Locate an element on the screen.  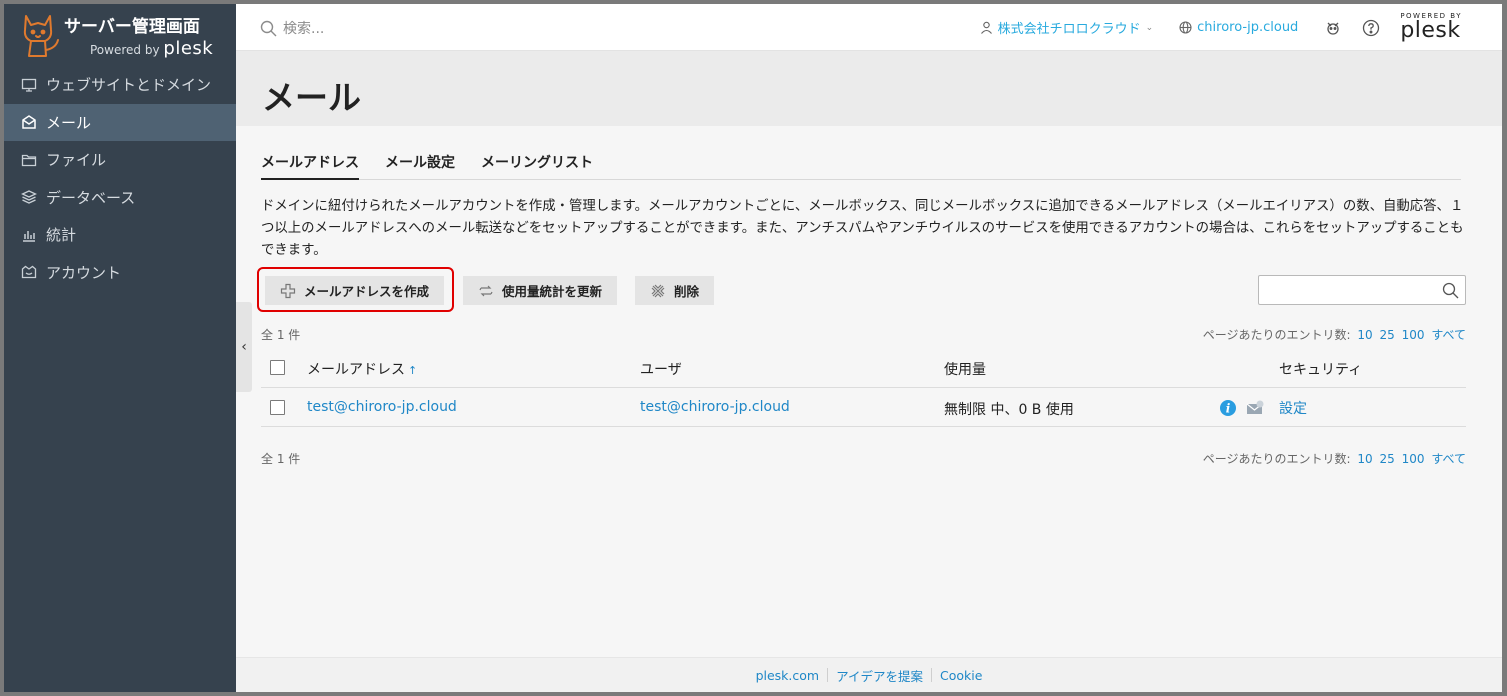
delete-label: 削除 is located at coordinates (687, 291).